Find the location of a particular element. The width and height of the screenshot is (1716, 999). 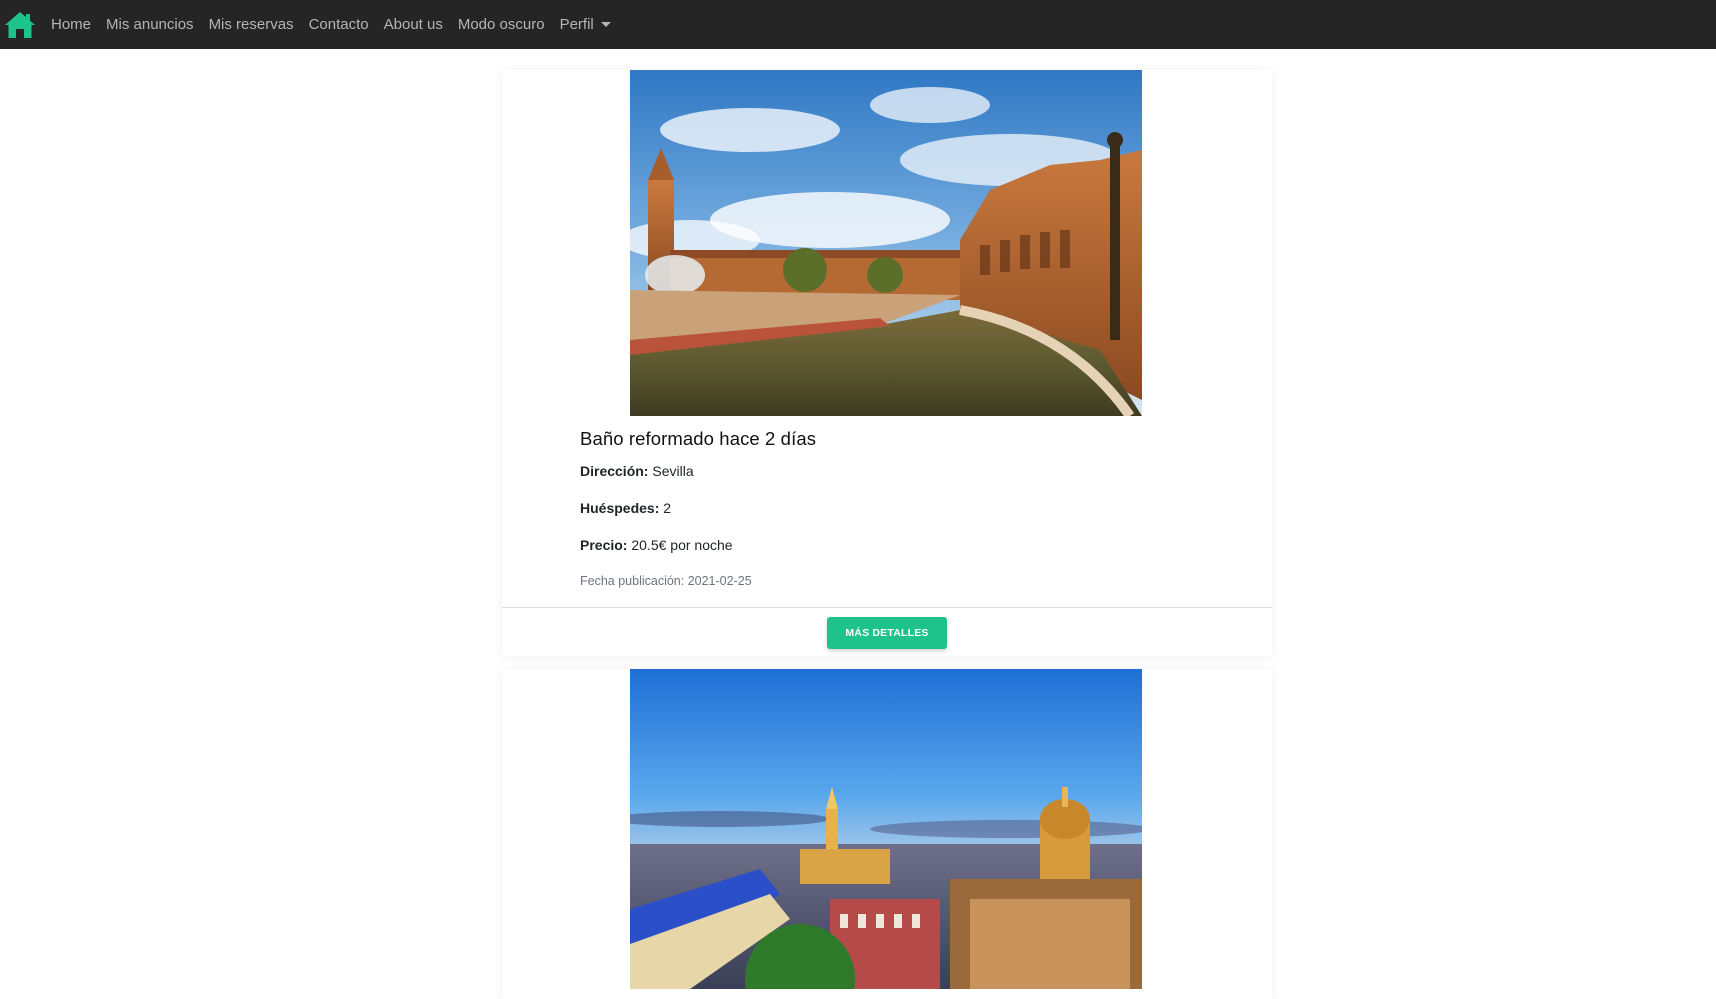

caret-down-icon is located at coordinates (605, 24).